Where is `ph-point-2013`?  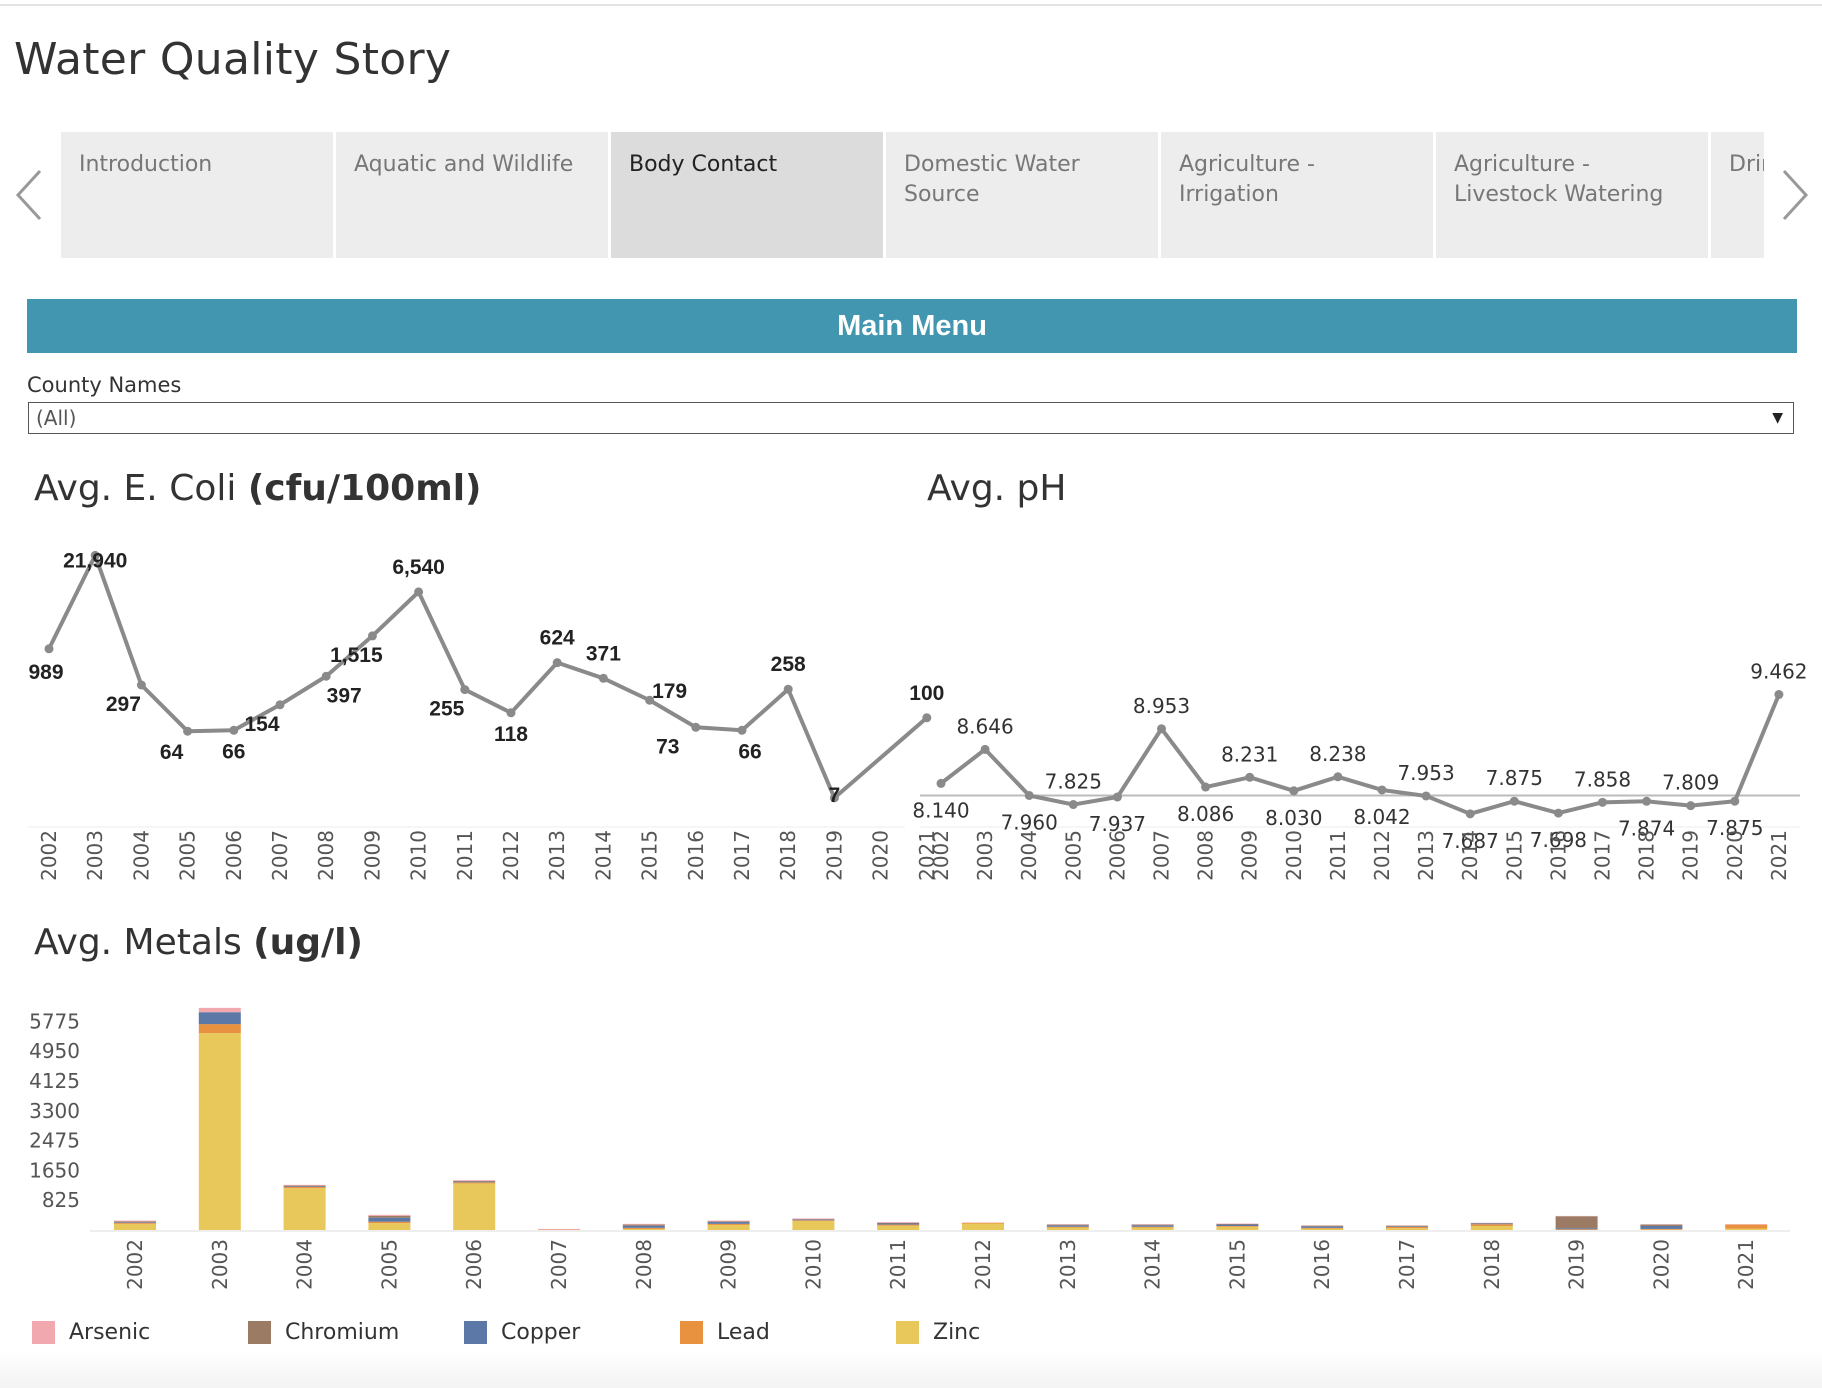
ph-point-2013 is located at coordinates (1426, 796).